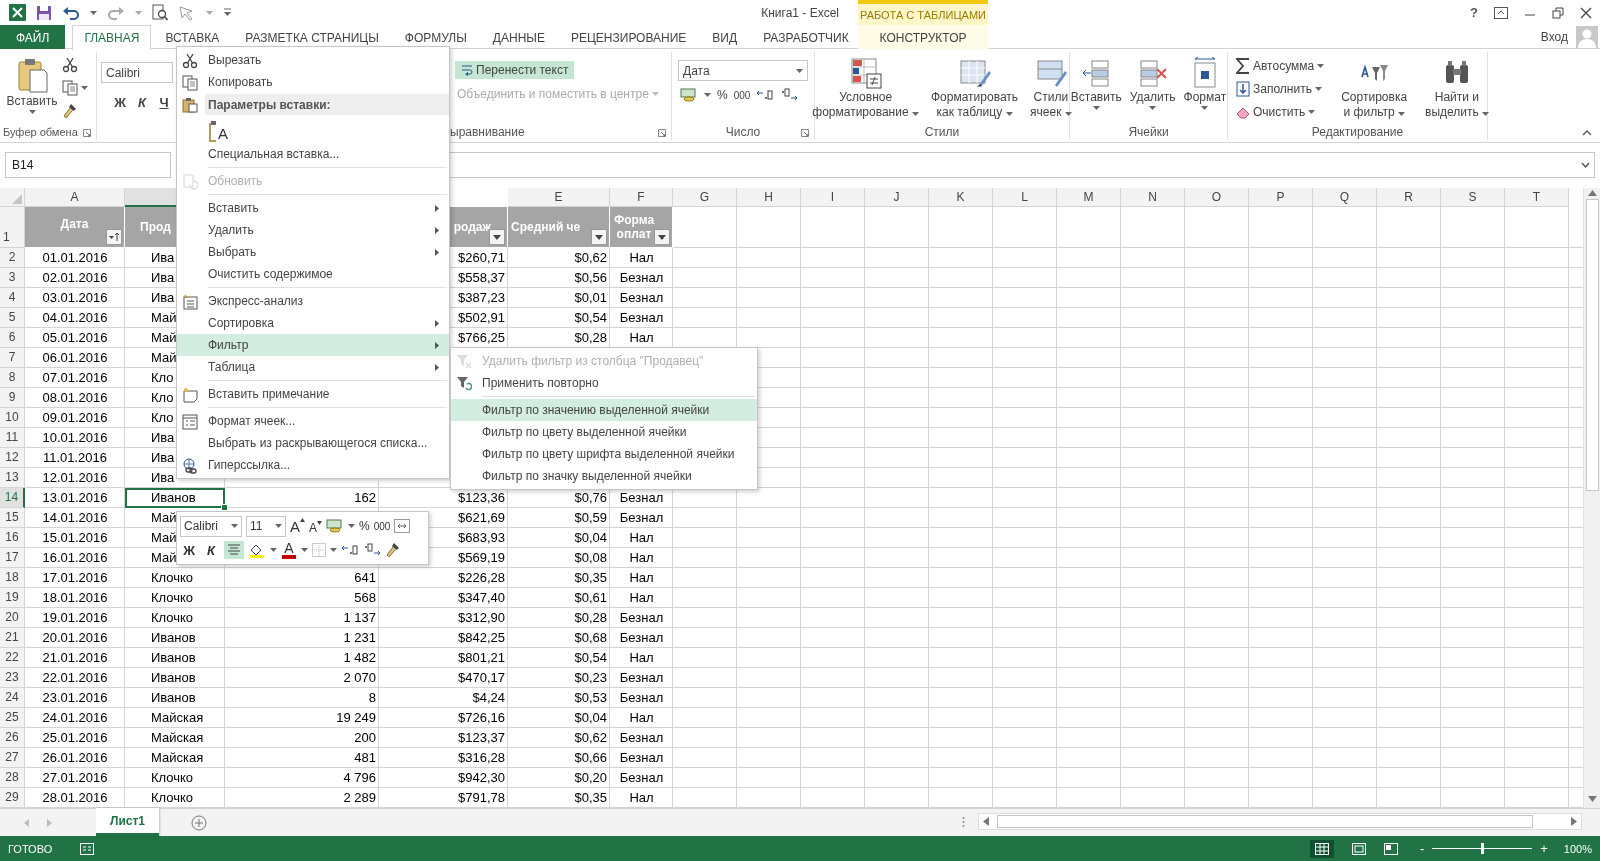 This screenshot has width=1600, height=861. What do you see at coordinates (961, 197) in the screenshot?
I see `column-header: K` at bounding box center [961, 197].